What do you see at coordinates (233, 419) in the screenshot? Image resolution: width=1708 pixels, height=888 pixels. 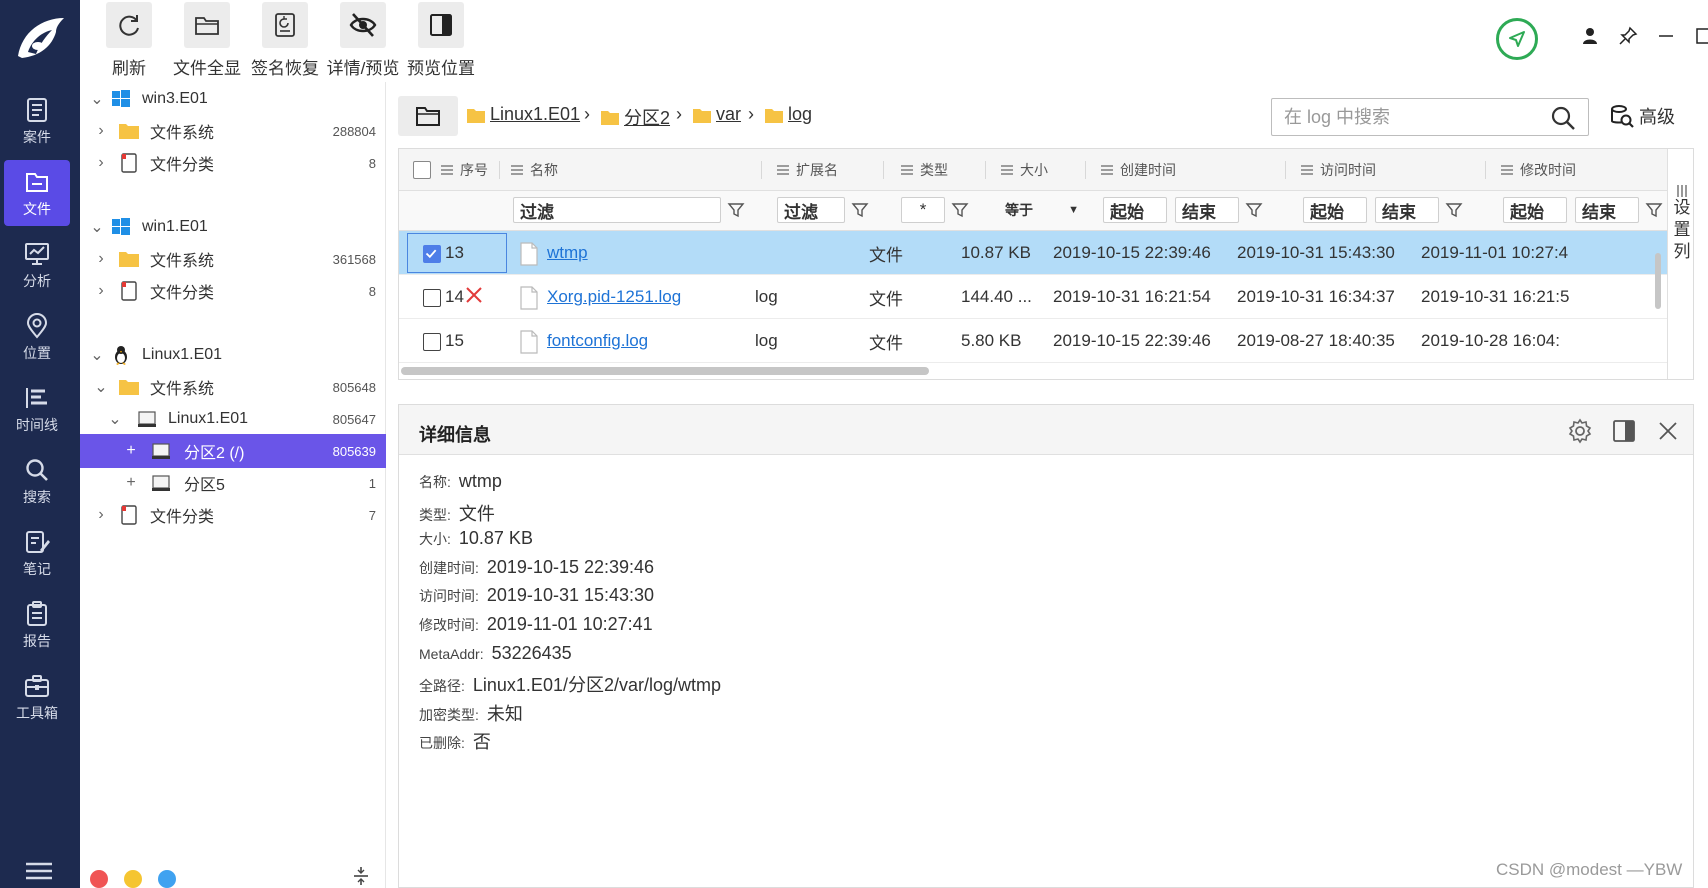 I see `tree-node: ⌄ Linux1.E01 805647` at bounding box center [233, 419].